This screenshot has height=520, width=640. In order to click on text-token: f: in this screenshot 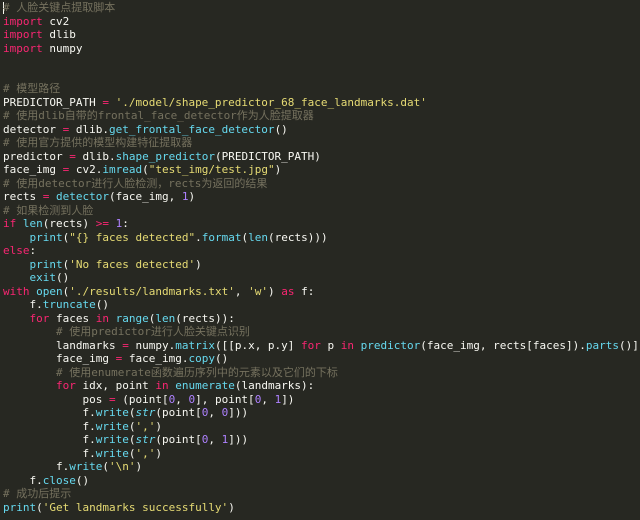, I will do `click(304, 291)`.